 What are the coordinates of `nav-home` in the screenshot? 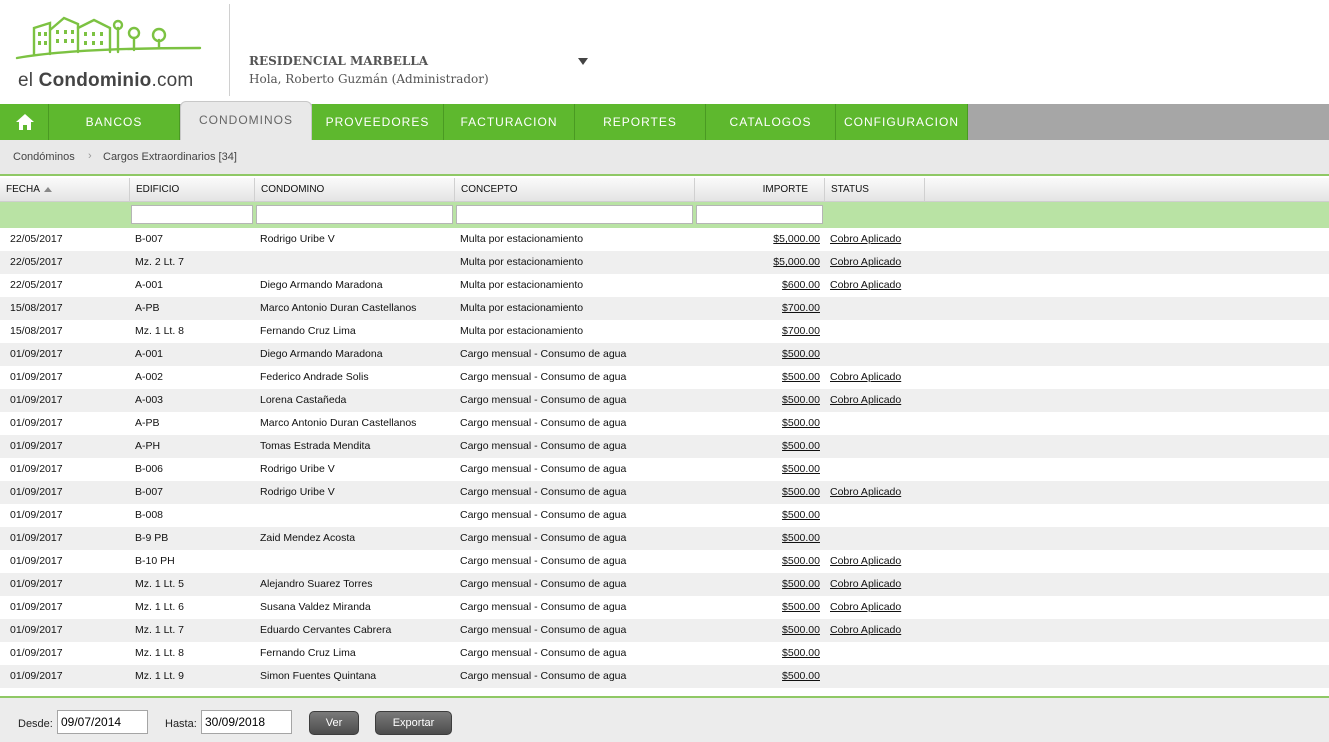 It's located at (24, 122).